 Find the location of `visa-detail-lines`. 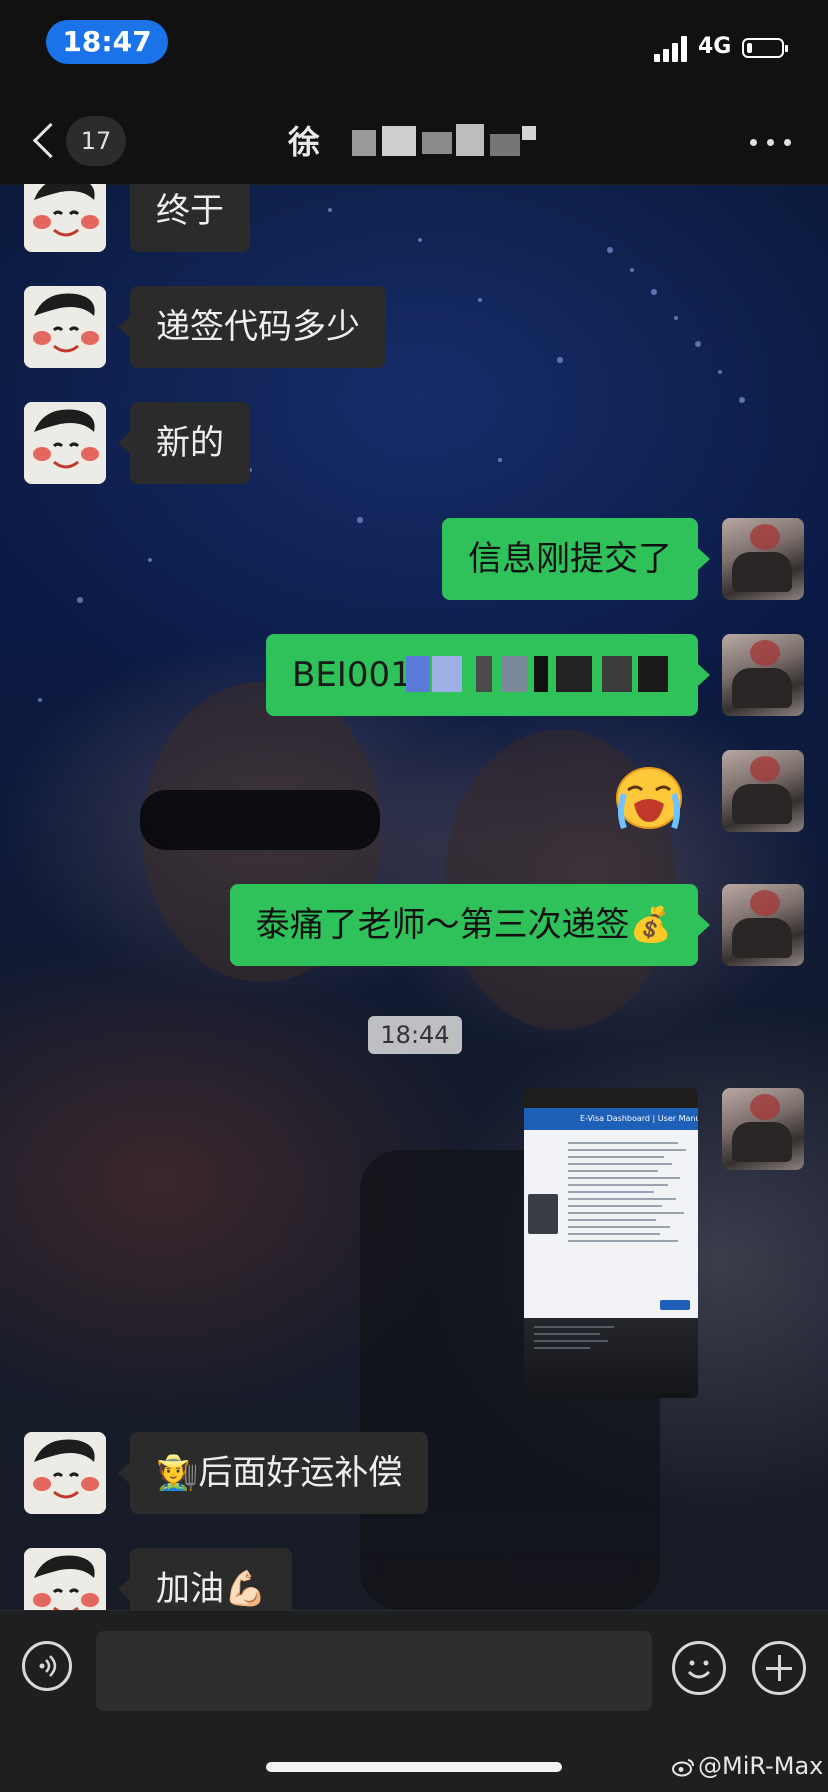

visa-detail-lines is located at coordinates (628, 1194).